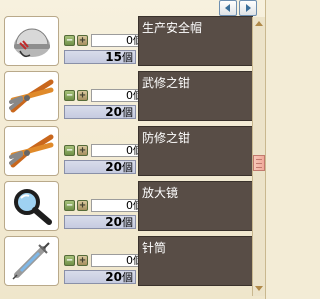 This screenshot has width=320, height=299. I want to click on syringe-icon, so click(30, 261).